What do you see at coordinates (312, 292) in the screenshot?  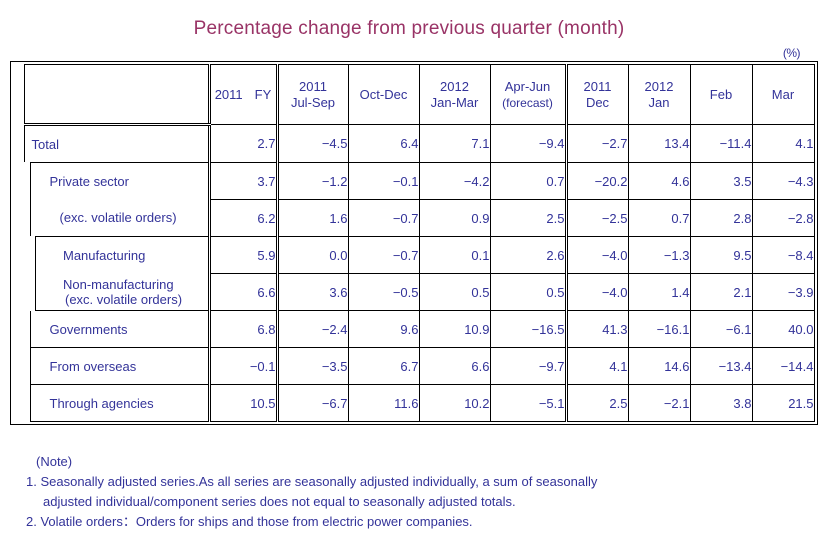 I see `cell-nonmfg-jul-sep: 3.6` at bounding box center [312, 292].